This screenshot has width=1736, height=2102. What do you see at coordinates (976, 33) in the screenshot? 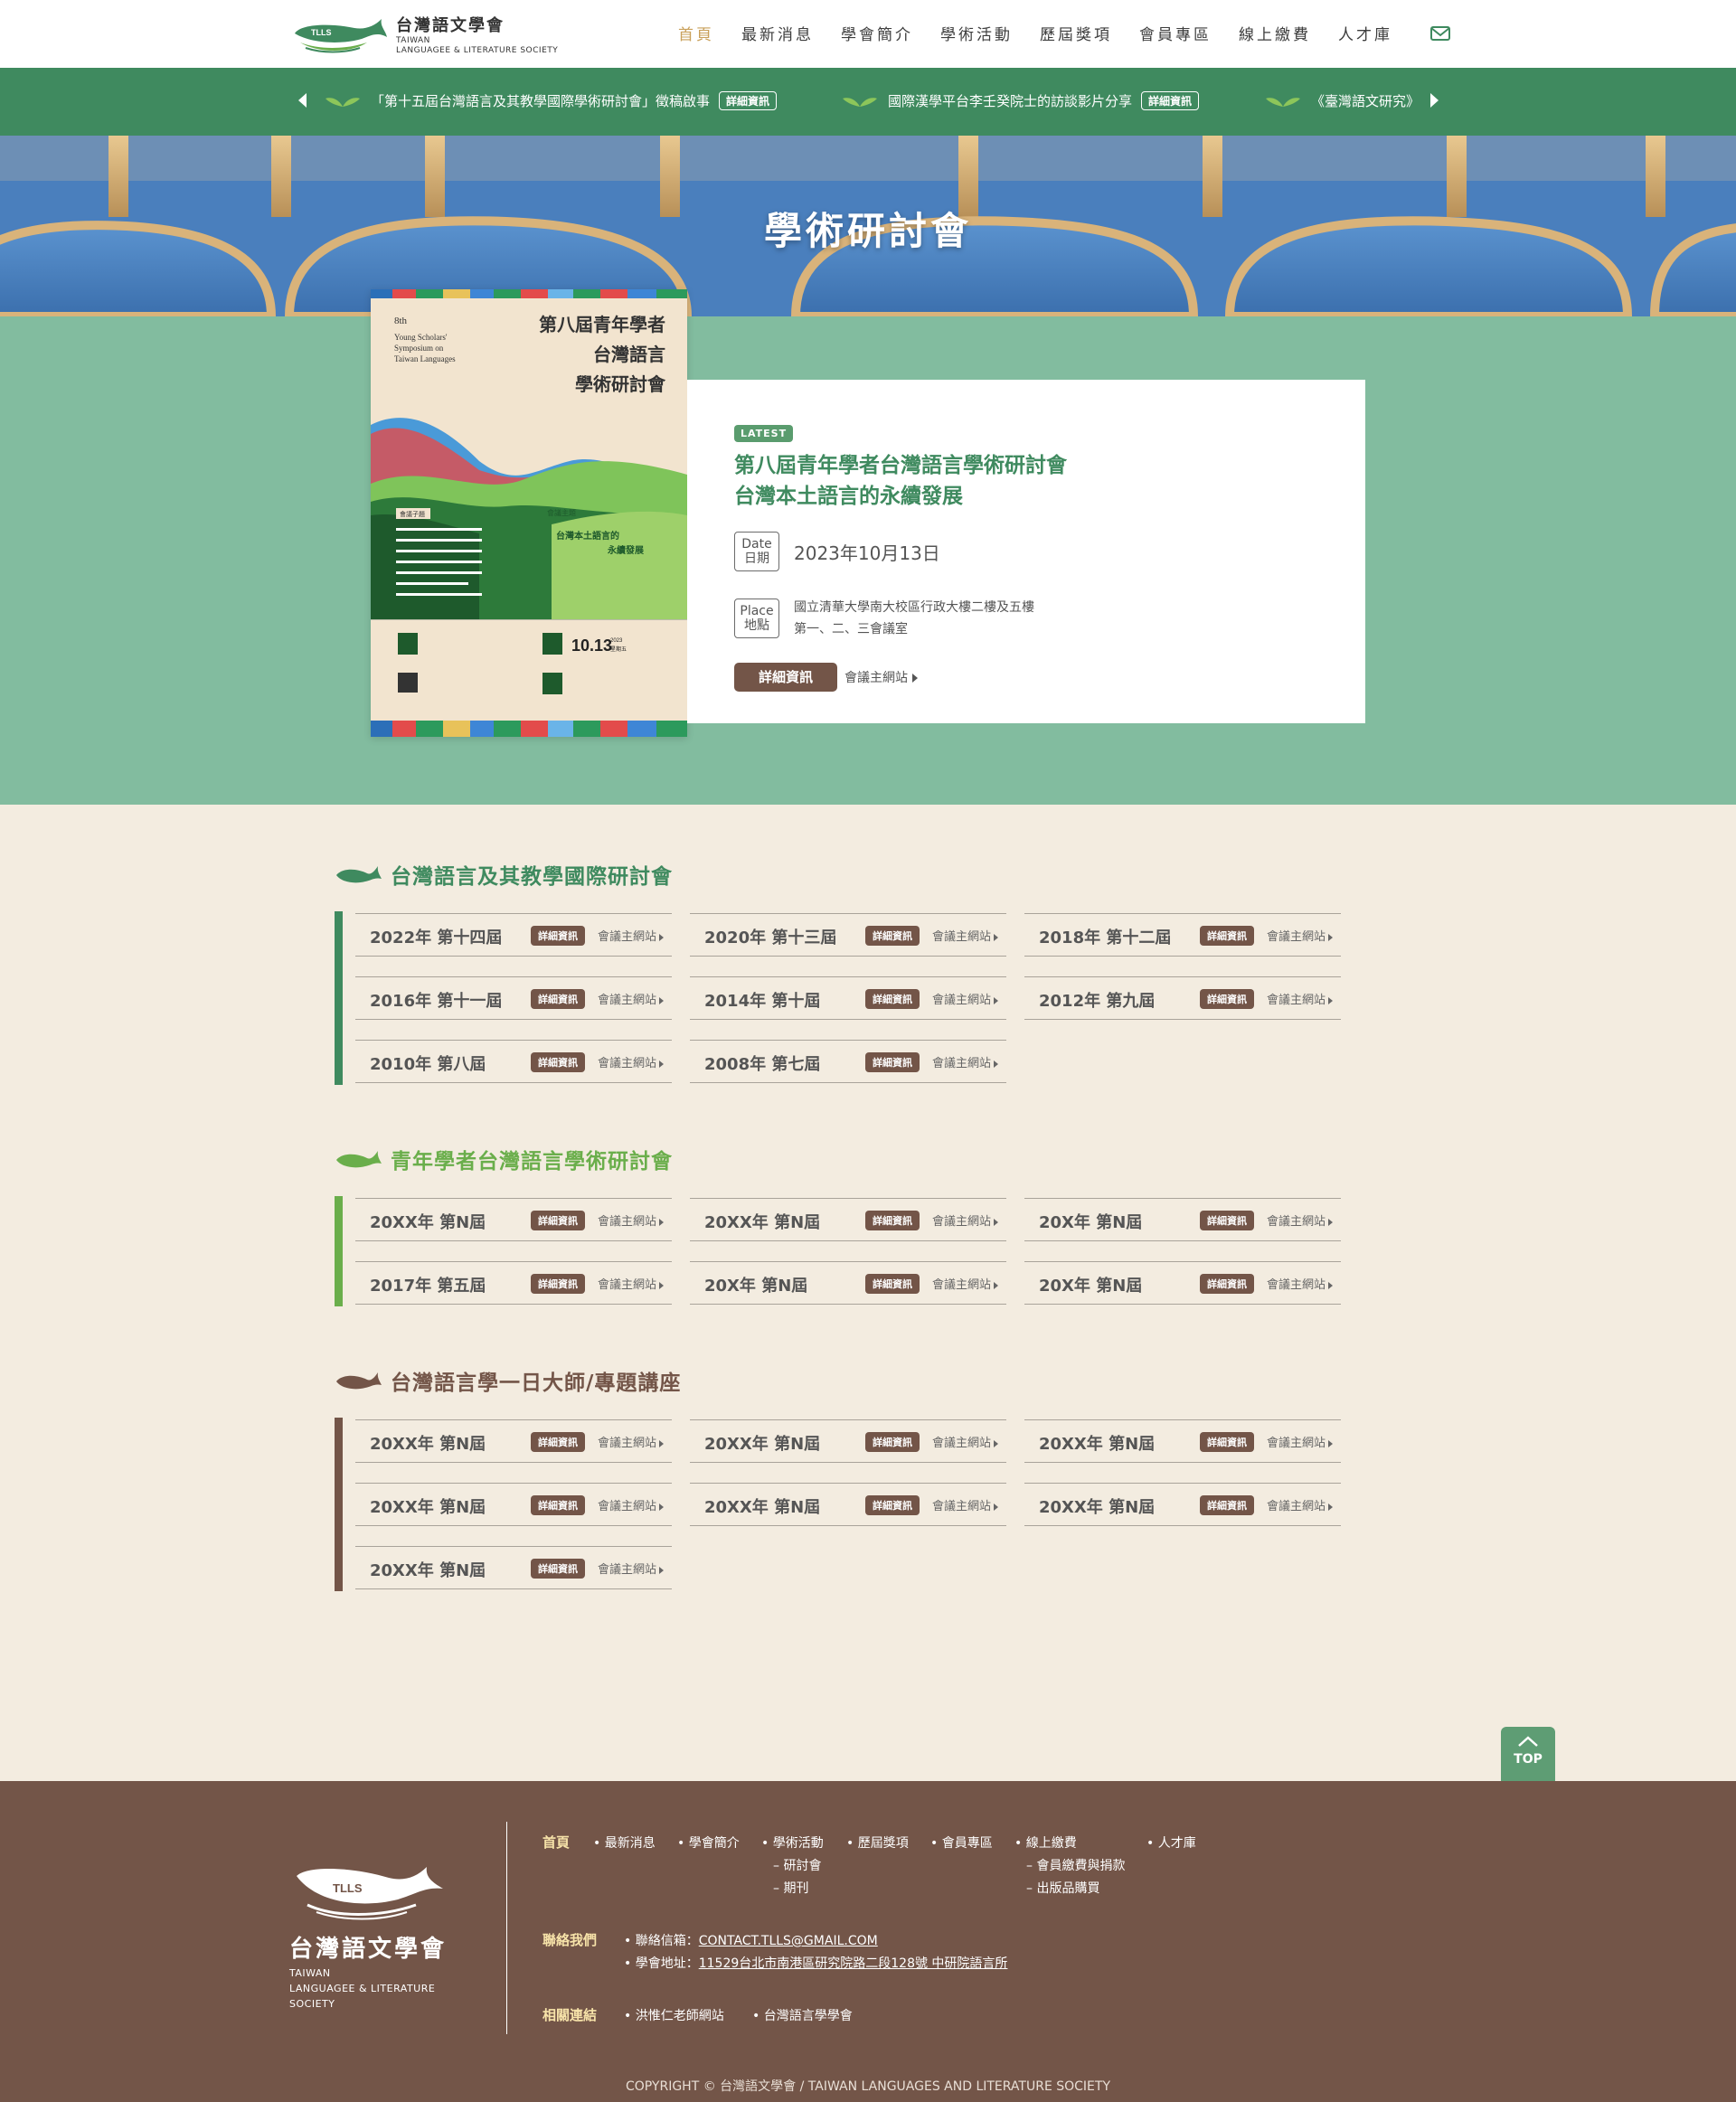
I see `nav-activities: 學術活動` at bounding box center [976, 33].